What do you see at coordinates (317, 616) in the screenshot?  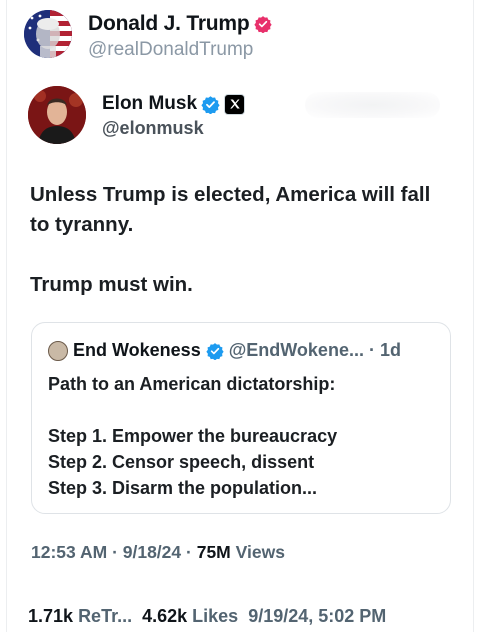 I see `post-datetime: 9/19/24, 5:02 PM` at bounding box center [317, 616].